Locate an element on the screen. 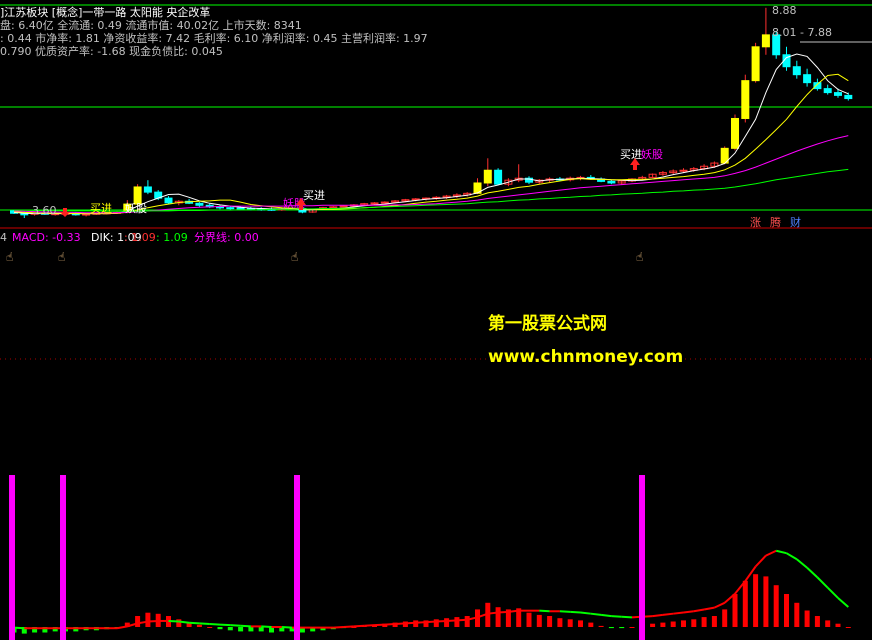 The image size is (872, 640). boundary-value: 分界线: 0.00 is located at coordinates (226, 237).